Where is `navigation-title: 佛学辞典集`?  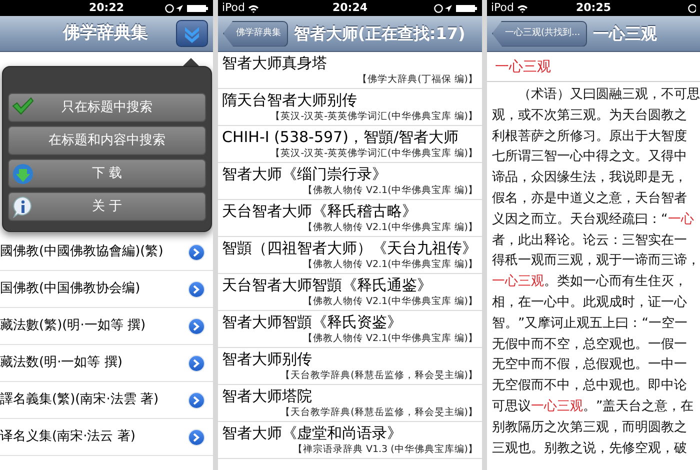
navigation-title: 佛学辞典集 is located at coordinates (105, 33).